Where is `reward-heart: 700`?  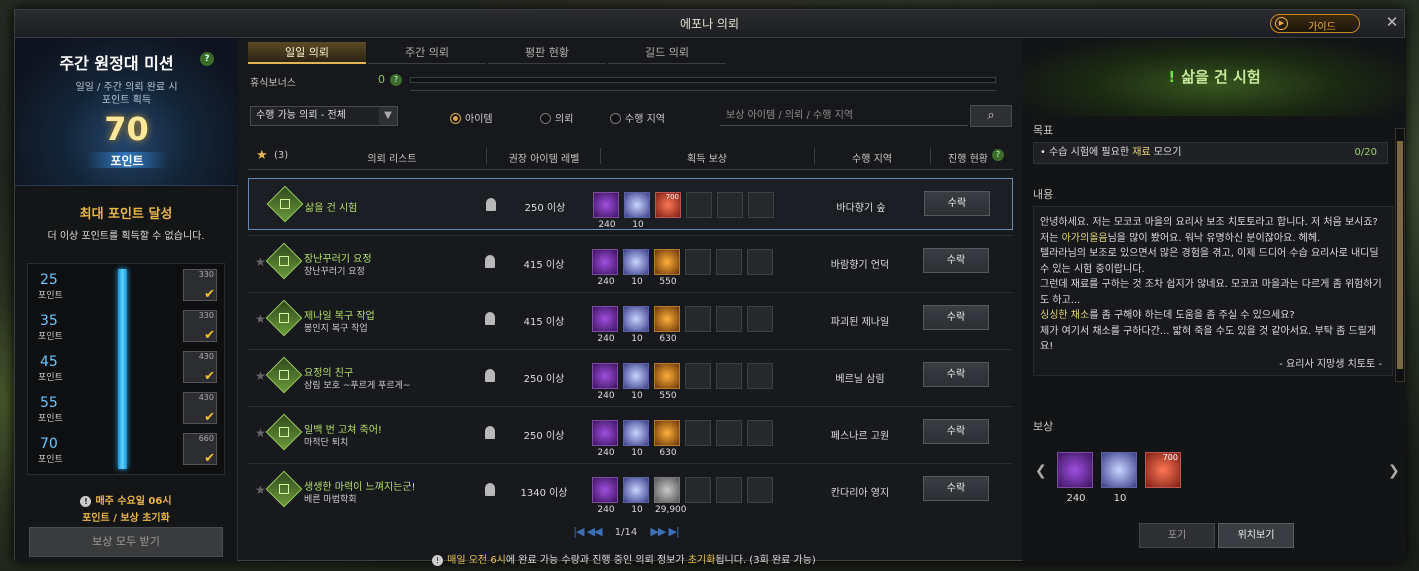 reward-heart: 700 is located at coordinates (1163, 470).